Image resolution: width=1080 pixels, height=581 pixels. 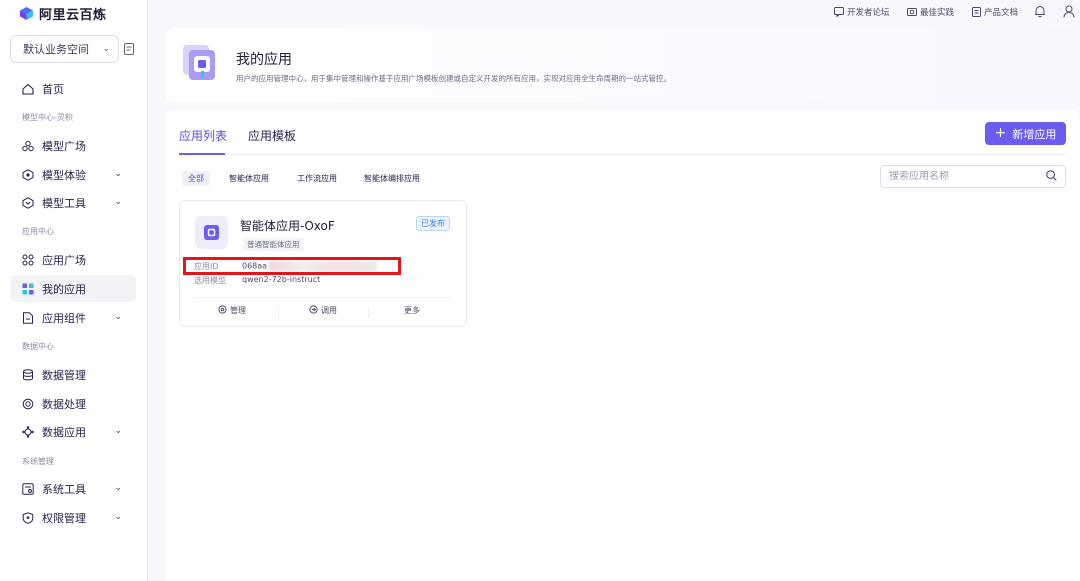 I want to click on model-value: qwen2-72b-instruct, so click(x=281, y=279).